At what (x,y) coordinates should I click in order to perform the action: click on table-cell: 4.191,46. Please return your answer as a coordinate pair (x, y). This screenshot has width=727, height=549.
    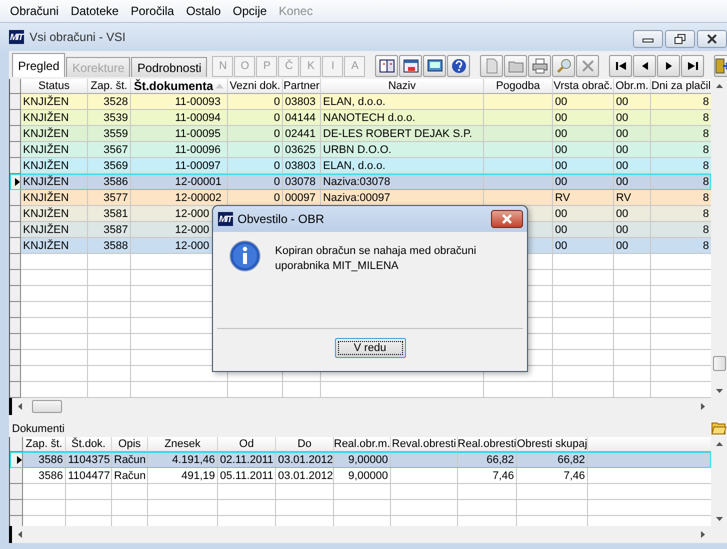
    Looking at the image, I should click on (183, 460).